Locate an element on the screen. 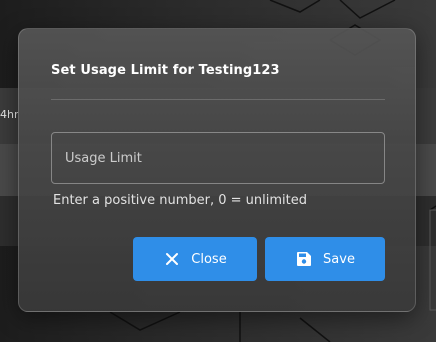 This screenshot has width=436, height=342. close-button: Close is located at coordinates (195, 259).